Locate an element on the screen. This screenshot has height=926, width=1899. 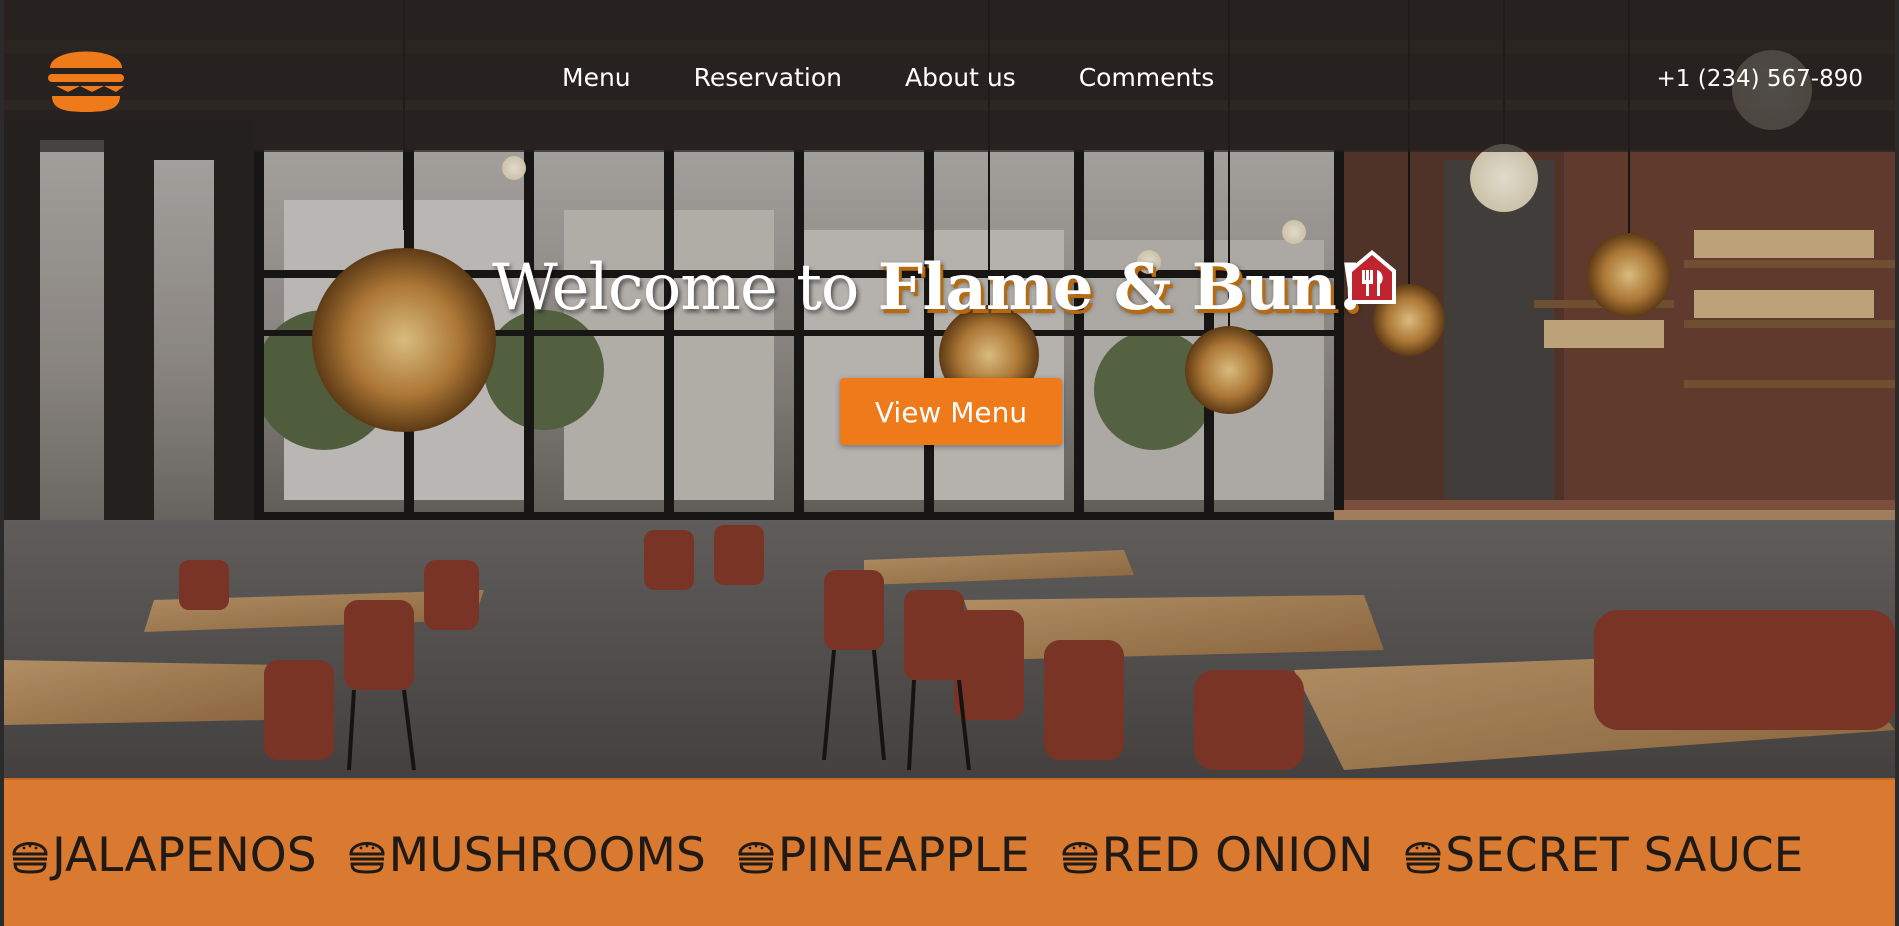
nav-about-us: About us is located at coordinates (960, 78).